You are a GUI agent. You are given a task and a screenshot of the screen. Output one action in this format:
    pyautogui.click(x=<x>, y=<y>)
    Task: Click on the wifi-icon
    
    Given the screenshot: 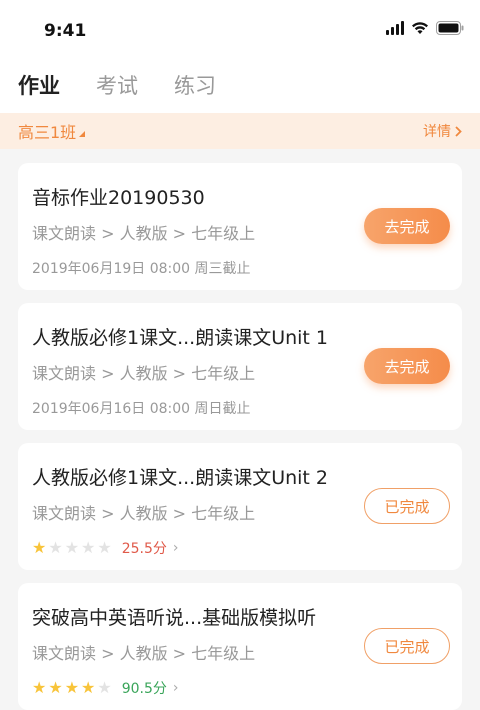 What is the action you would take?
    pyautogui.click(x=420, y=28)
    